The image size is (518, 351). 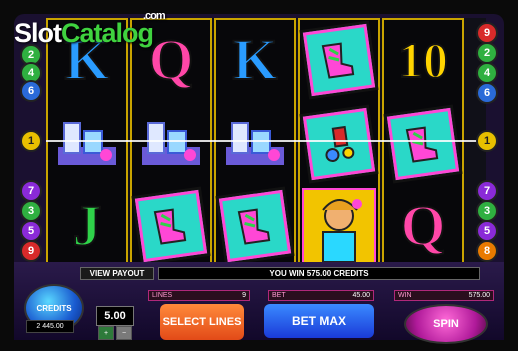 What do you see at coordinates (321, 295) in the screenshot?
I see `bet-field: BET 45.00` at bounding box center [321, 295].